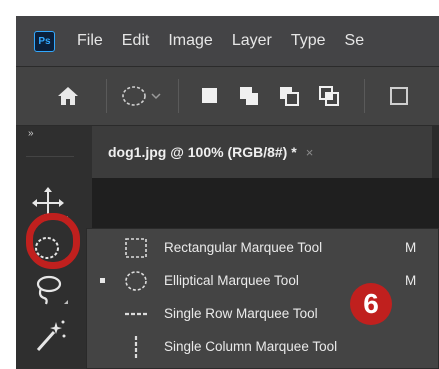 This screenshot has height=369, width=439. I want to click on document-tab-title: dog1.jpg @ 100% (RGB/8#) *, so click(202, 152).